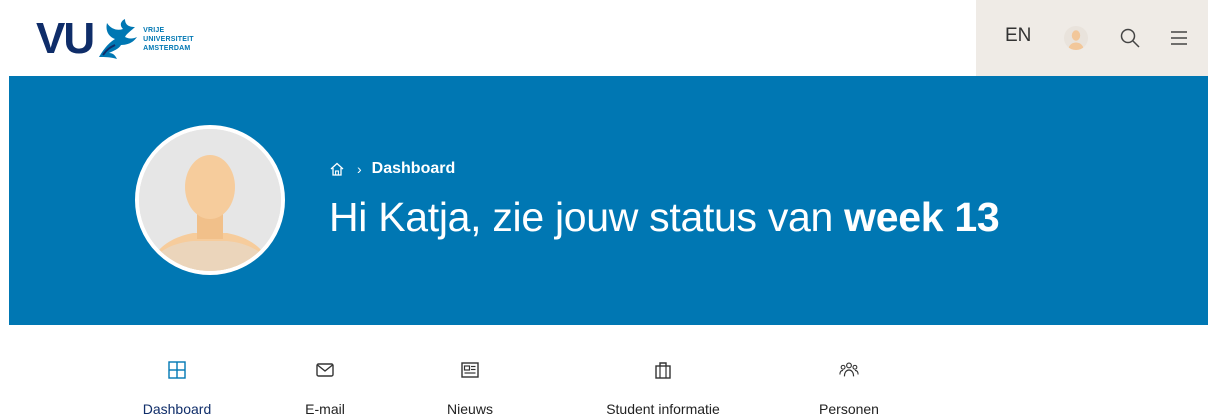  I want to click on nav-label: Personen, so click(849, 409).